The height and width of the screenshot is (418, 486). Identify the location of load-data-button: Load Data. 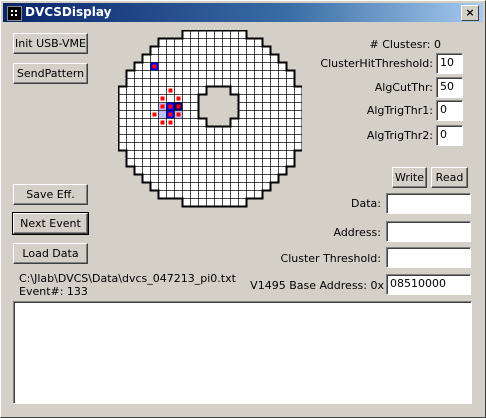
(50, 253).